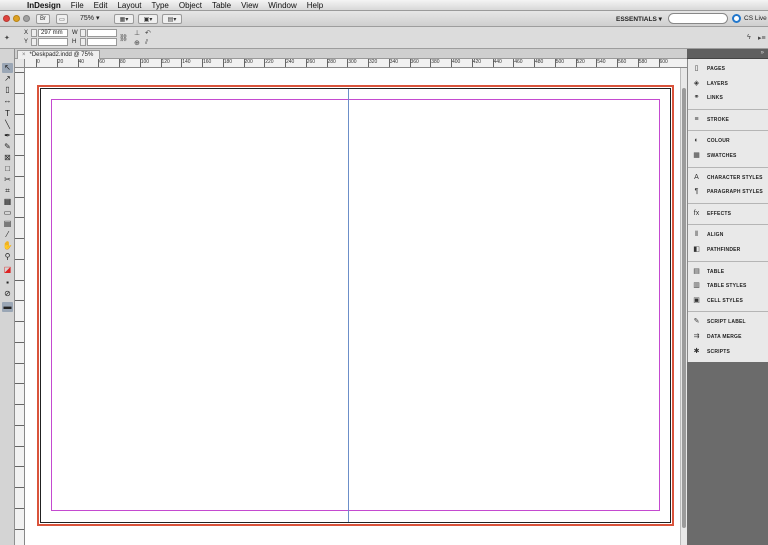 This screenshot has width=768, height=545. Describe the element at coordinates (102, 33) in the screenshot. I see `width-field` at that location.